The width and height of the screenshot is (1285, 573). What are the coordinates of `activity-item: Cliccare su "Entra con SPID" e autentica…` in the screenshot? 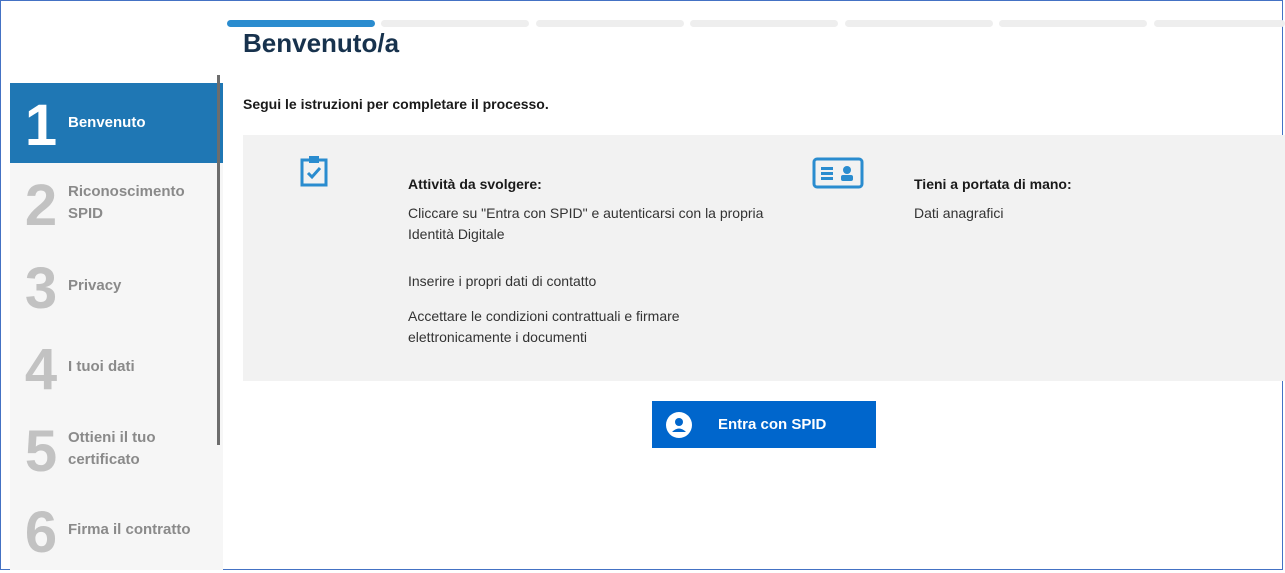 It's located at (586, 223).